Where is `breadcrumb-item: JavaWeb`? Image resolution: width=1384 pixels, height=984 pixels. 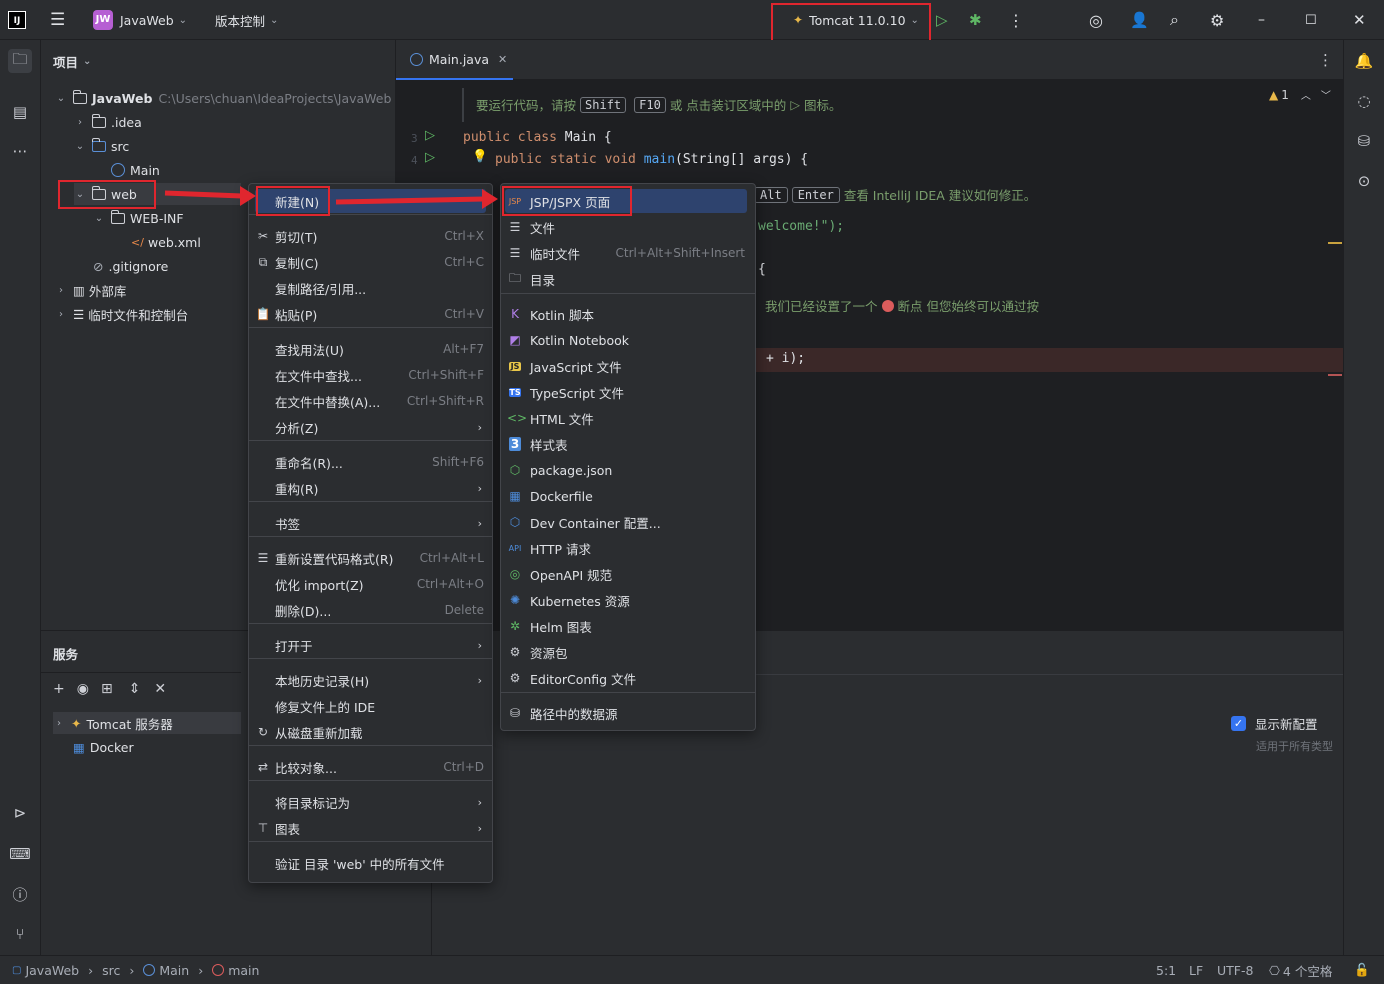
breadcrumb-item: JavaWeb is located at coordinates (52, 970).